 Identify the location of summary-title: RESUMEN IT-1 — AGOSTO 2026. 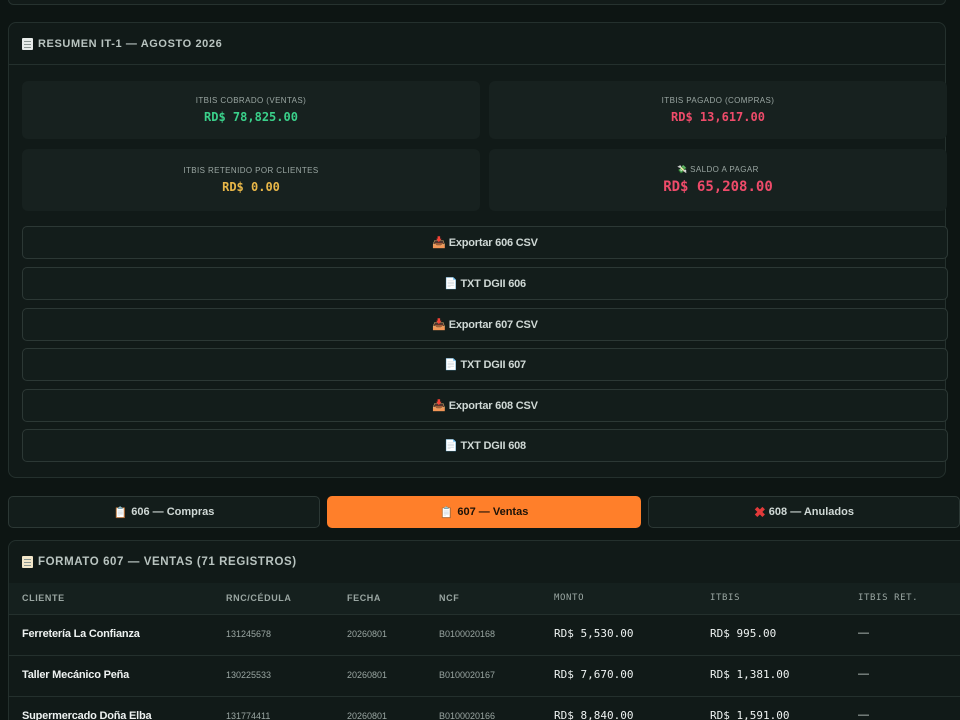
(130, 43).